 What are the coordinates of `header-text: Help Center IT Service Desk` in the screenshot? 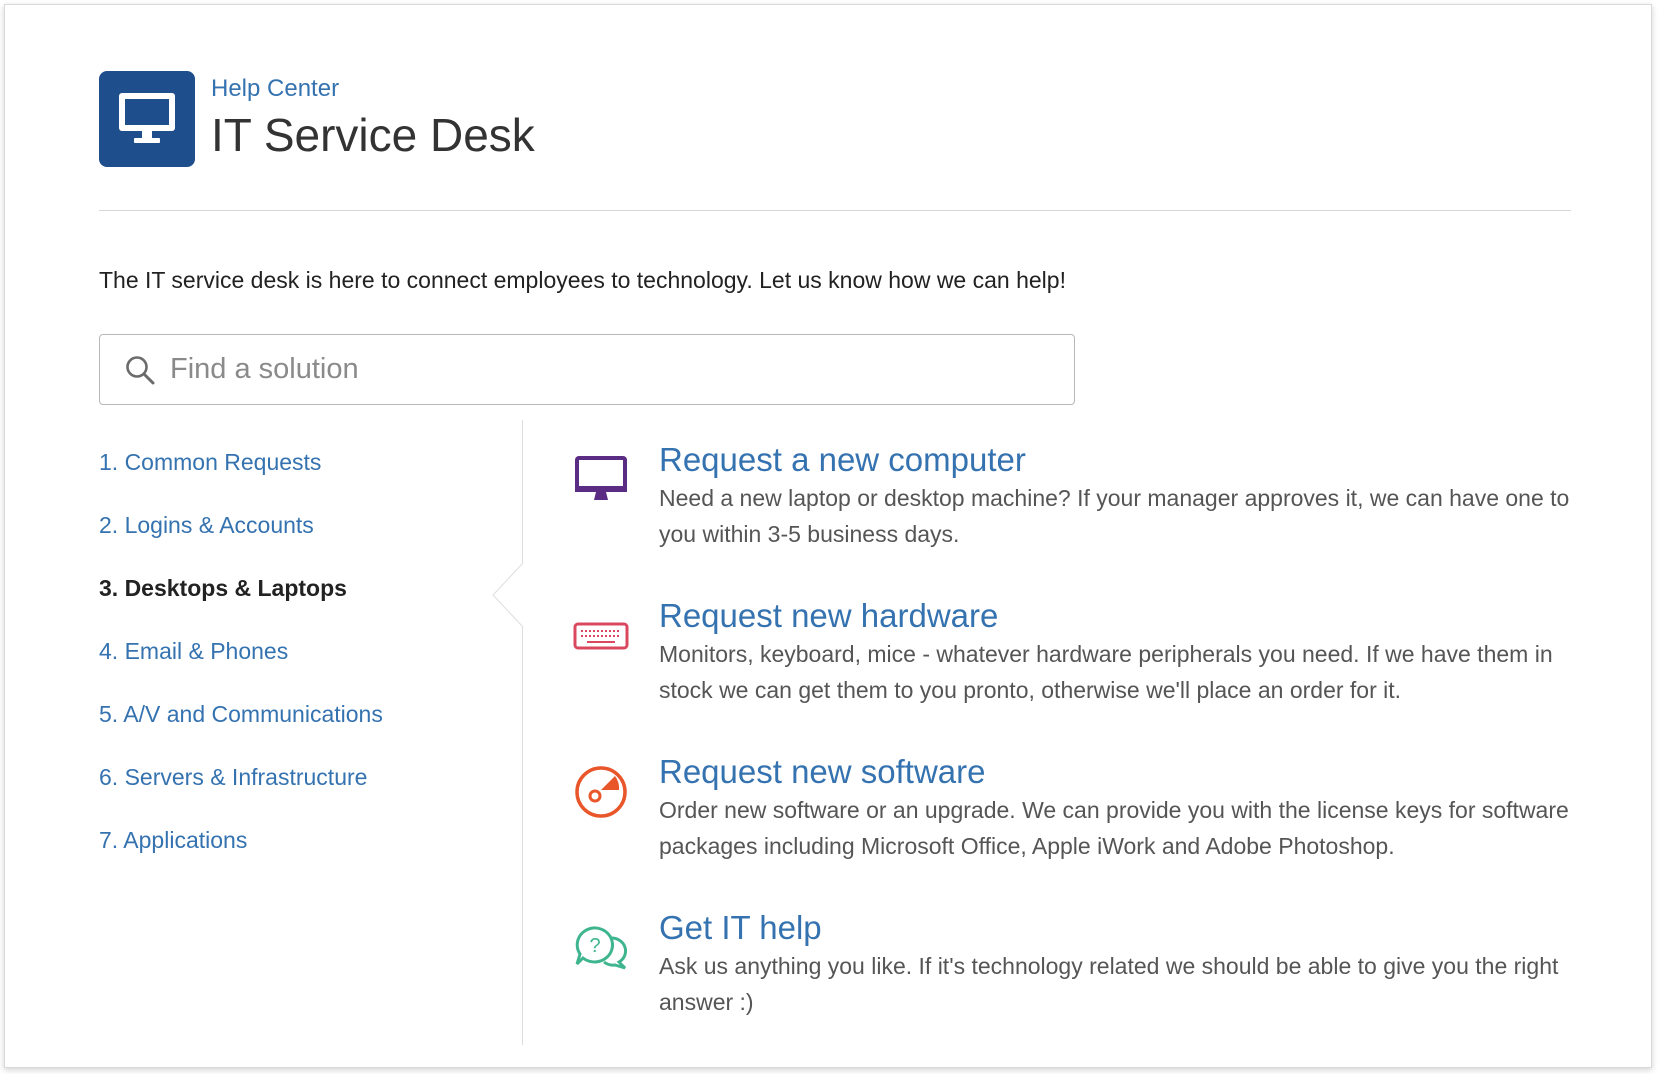 It's located at (373, 119).